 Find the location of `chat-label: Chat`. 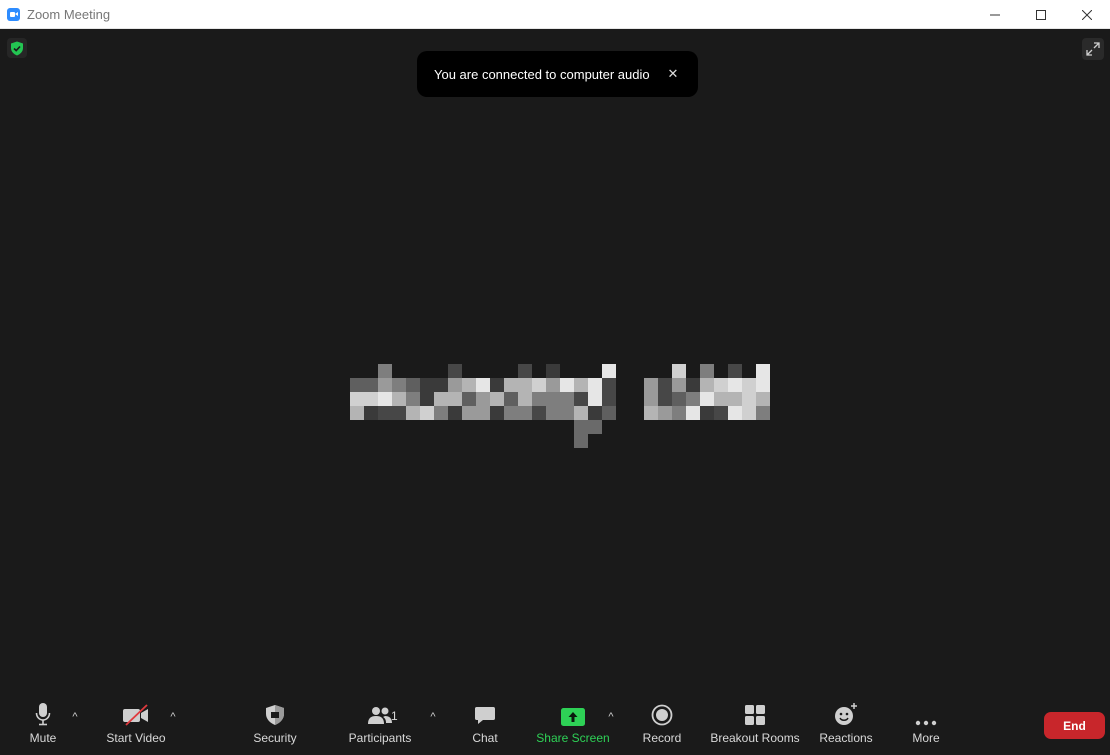

chat-label: Chat is located at coordinates (485, 738).